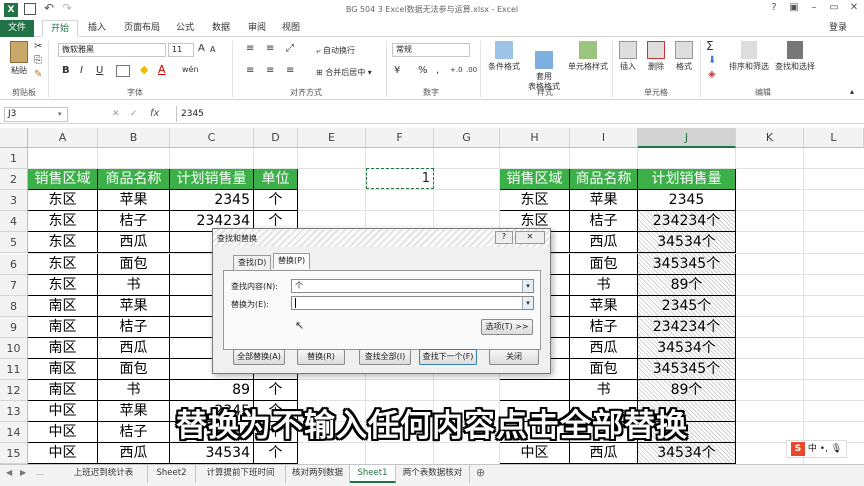  Describe the element at coordinates (144, 69) in the screenshot. I see `fill-color-icon: ◆` at that location.